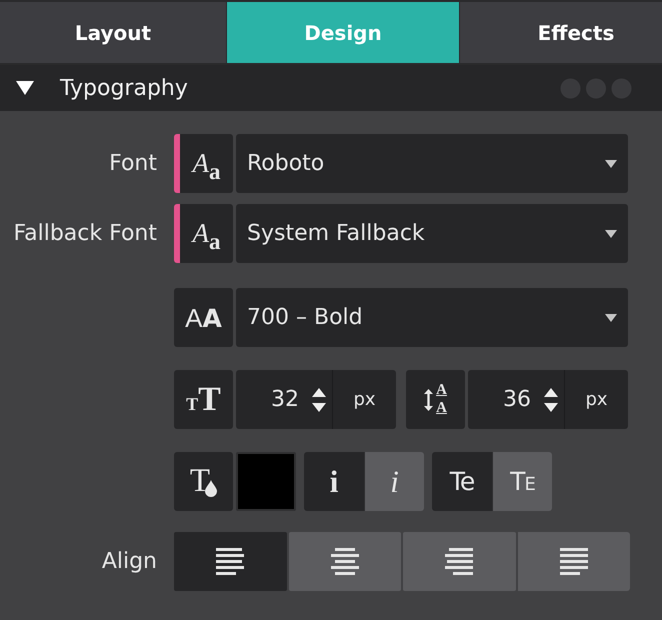  Describe the element at coordinates (435, 399) in the screenshot. I see `line-height-icon: AA` at that location.